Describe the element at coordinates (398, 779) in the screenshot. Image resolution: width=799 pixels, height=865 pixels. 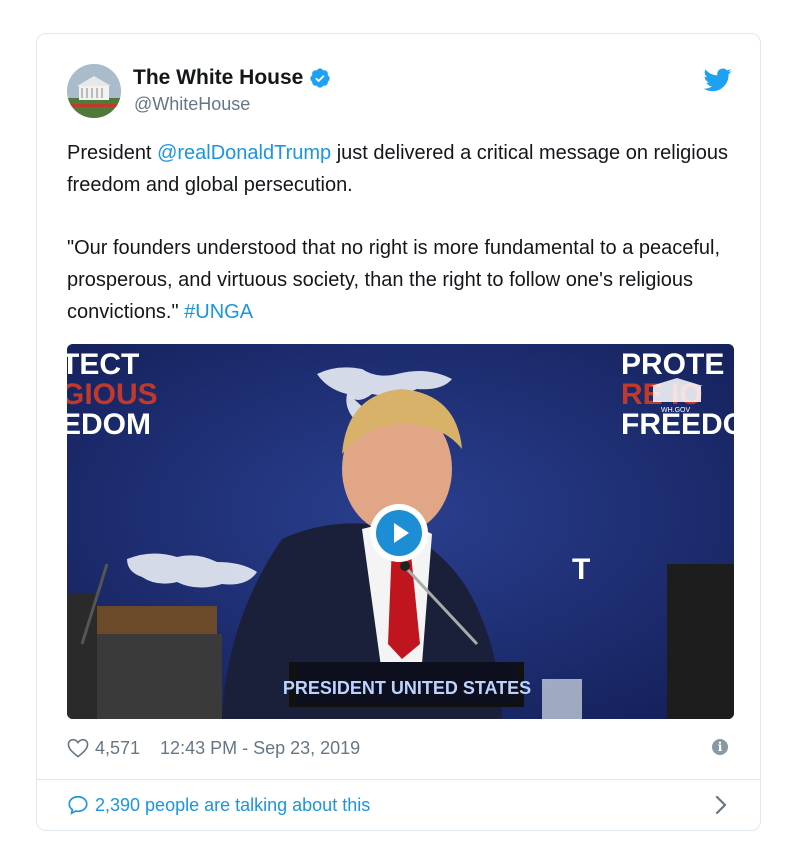
I see `divider` at that location.